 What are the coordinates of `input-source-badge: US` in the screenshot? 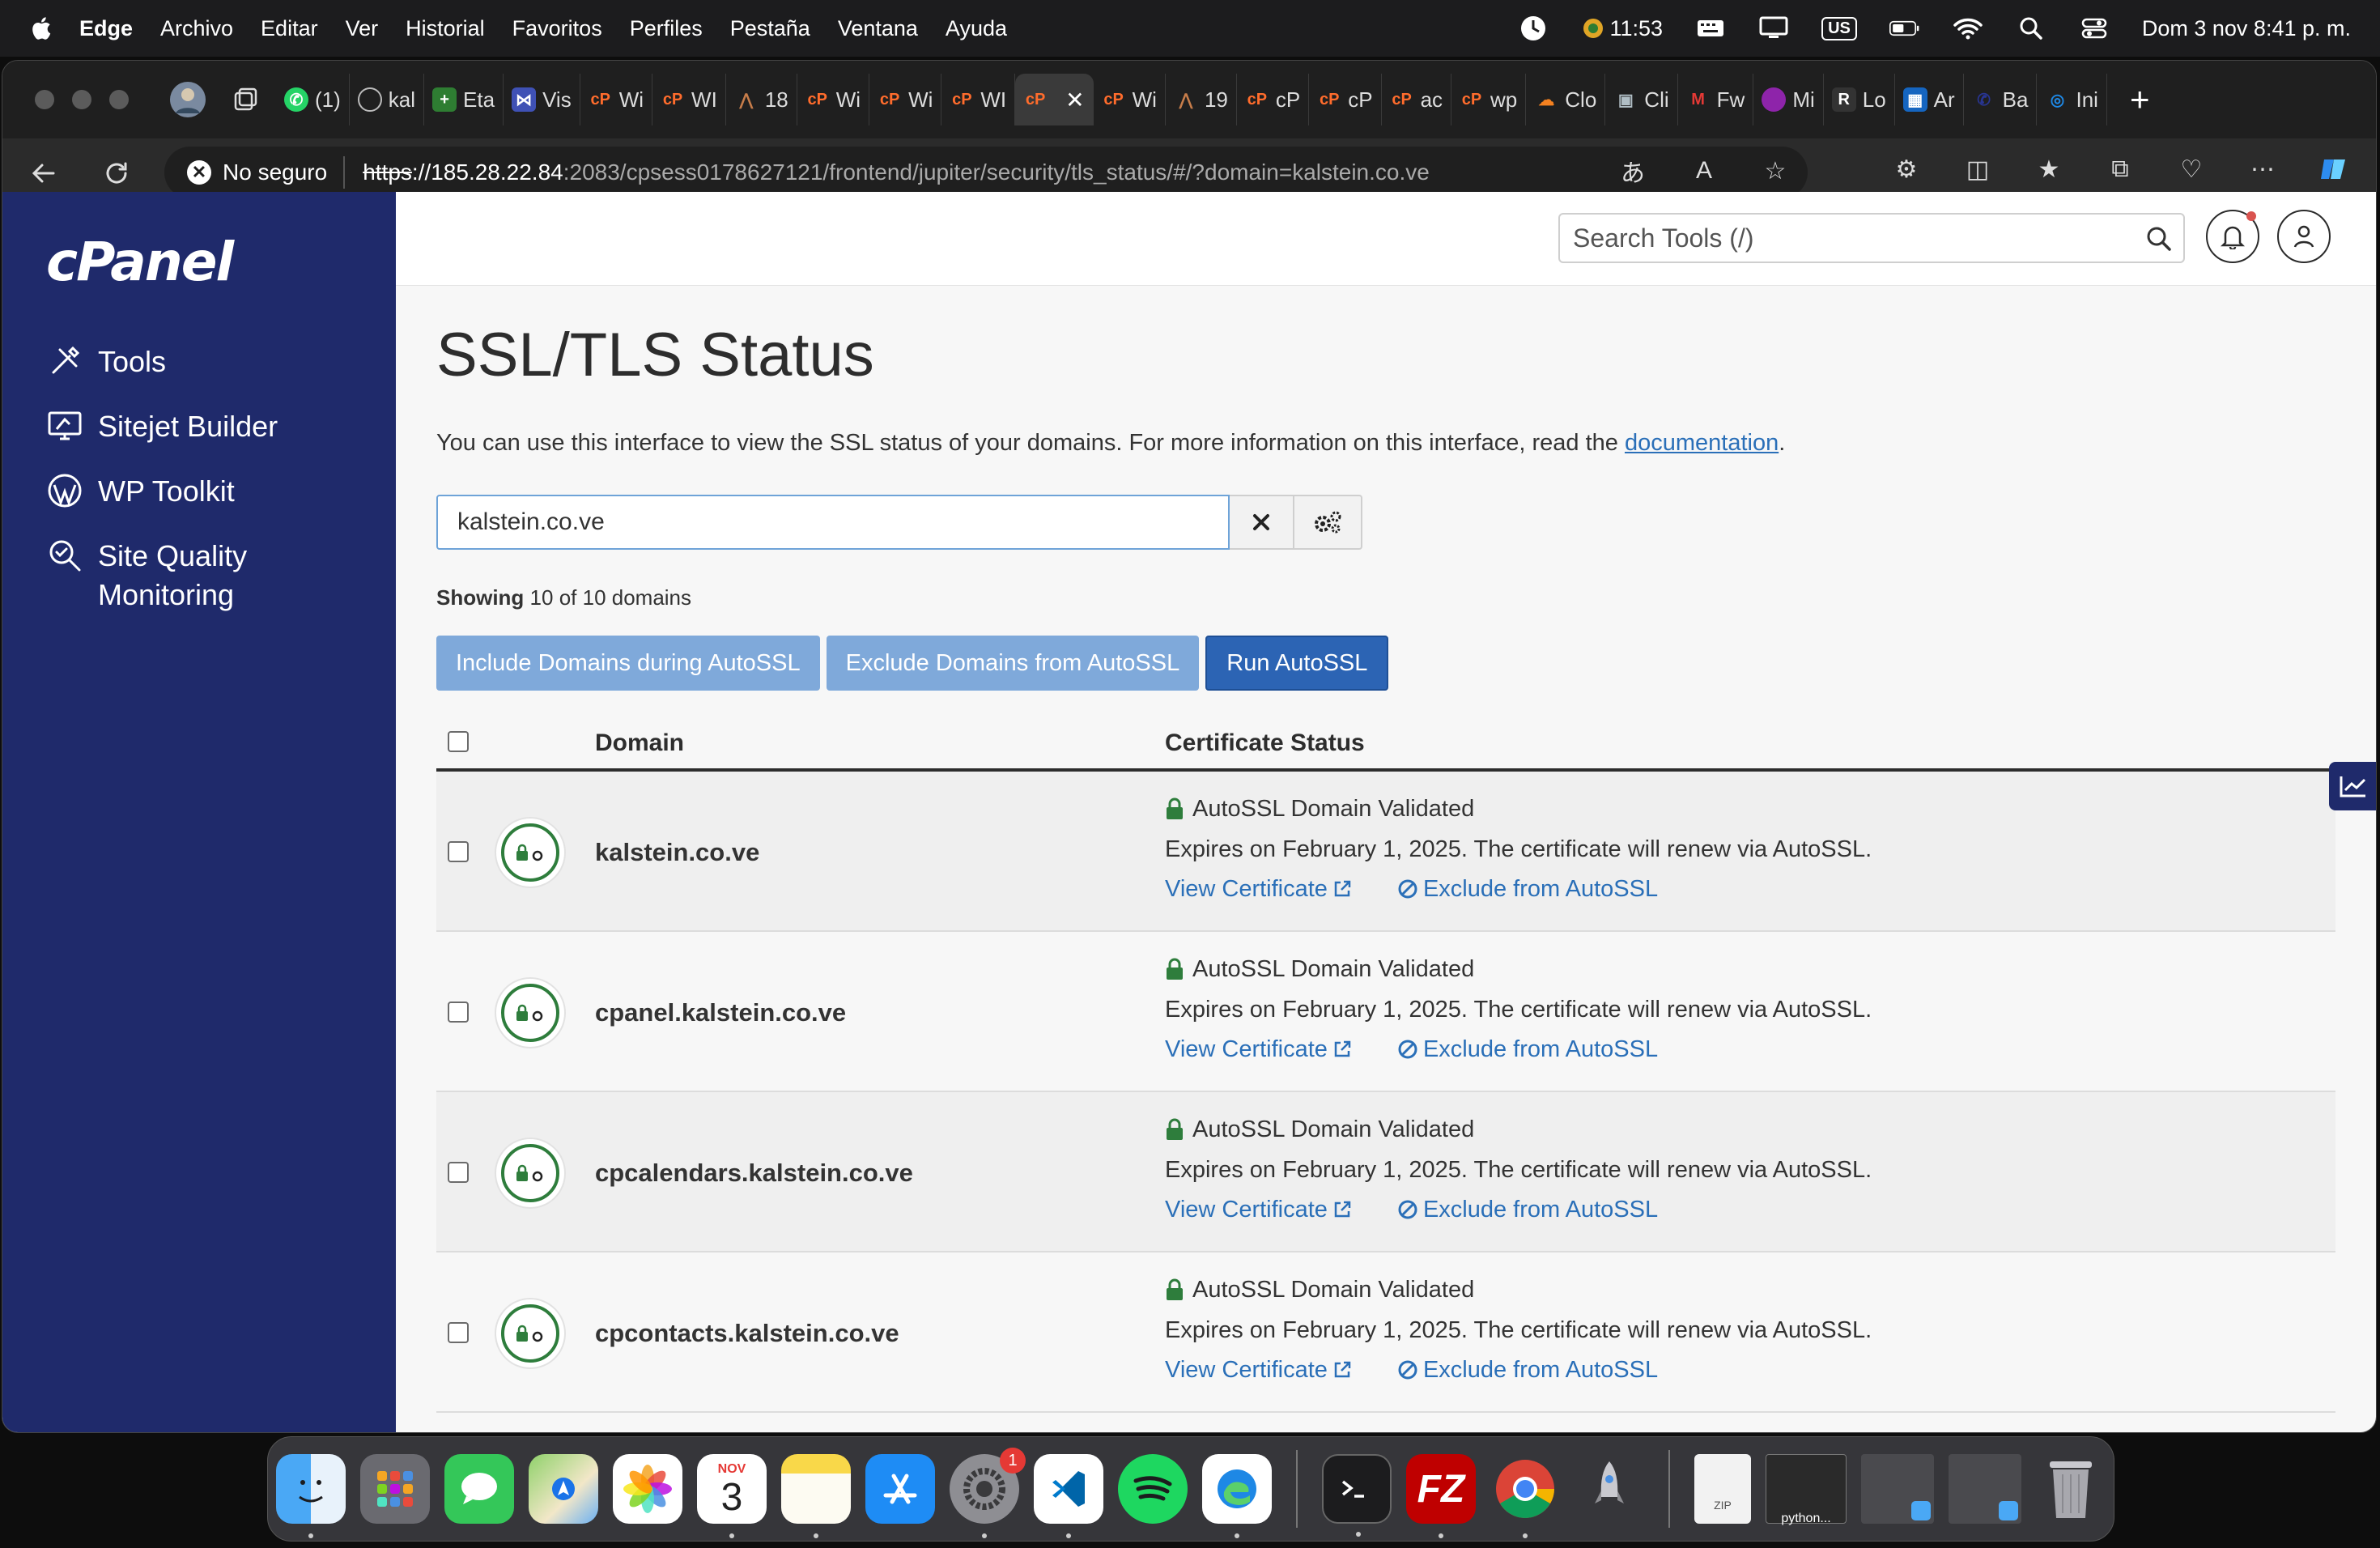 It's located at (1839, 28).